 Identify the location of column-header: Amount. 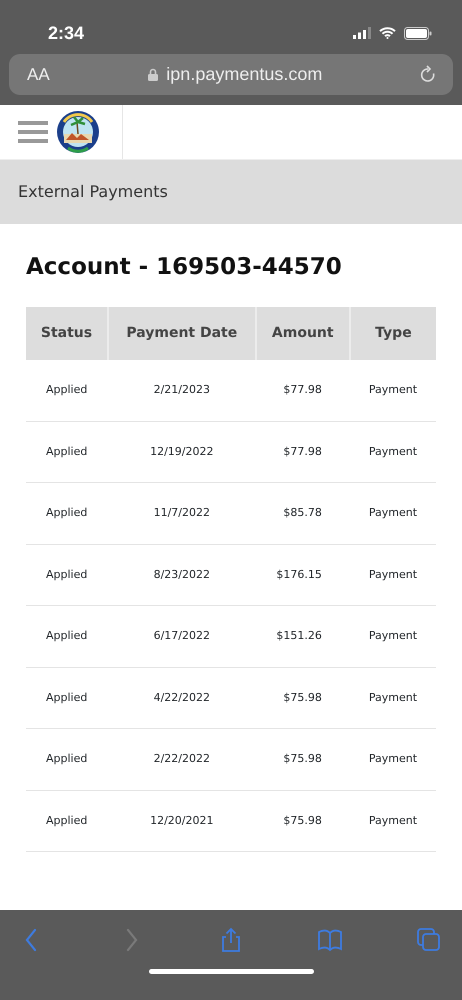
(303, 333).